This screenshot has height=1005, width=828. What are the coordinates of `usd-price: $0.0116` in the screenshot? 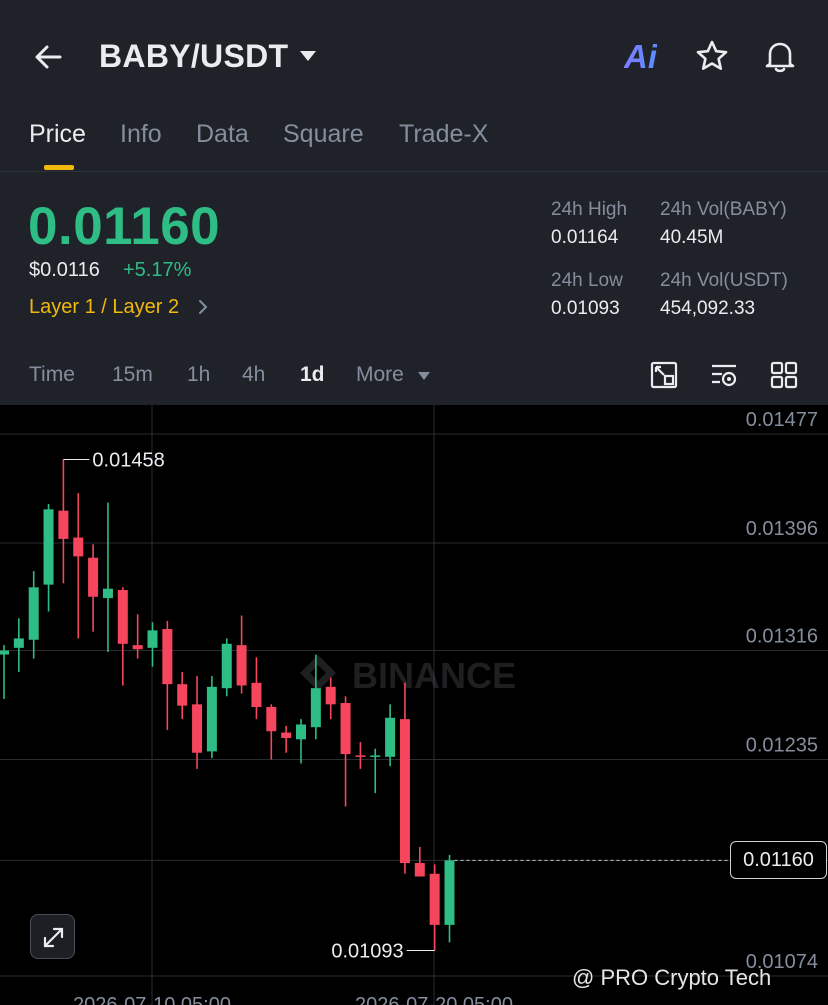 It's located at (64, 270).